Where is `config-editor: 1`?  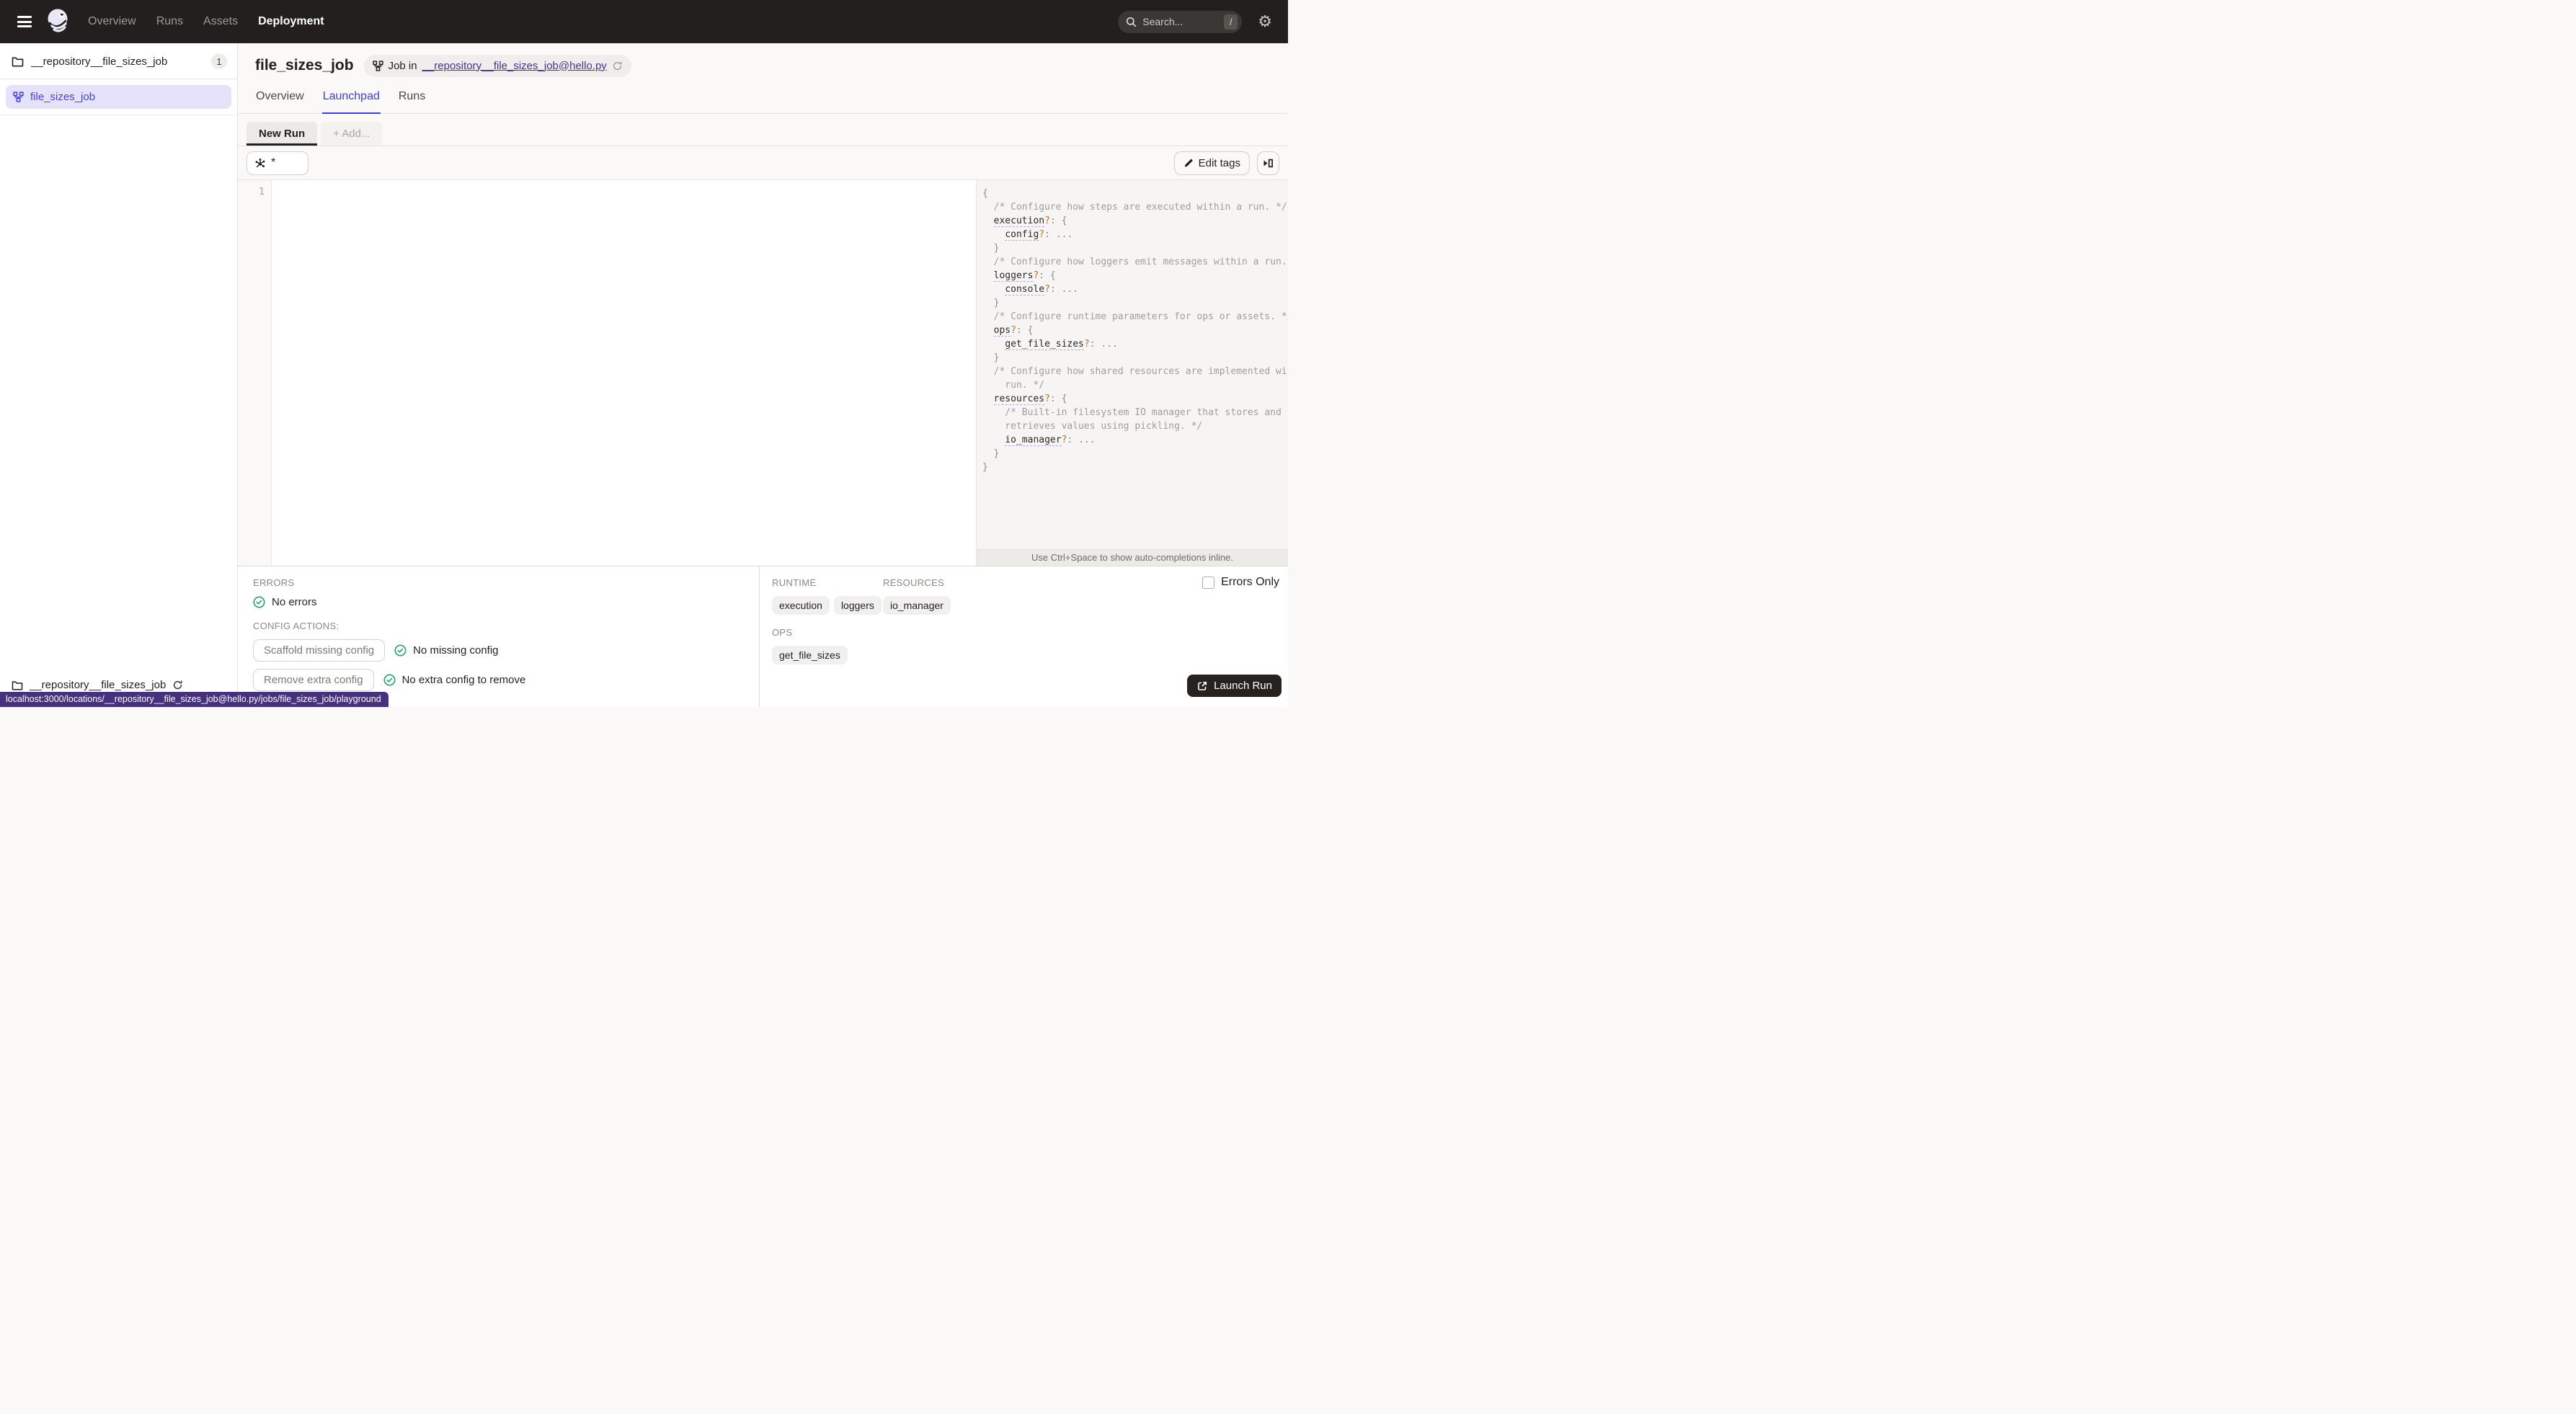
config-editor: 1 is located at coordinates (607, 373).